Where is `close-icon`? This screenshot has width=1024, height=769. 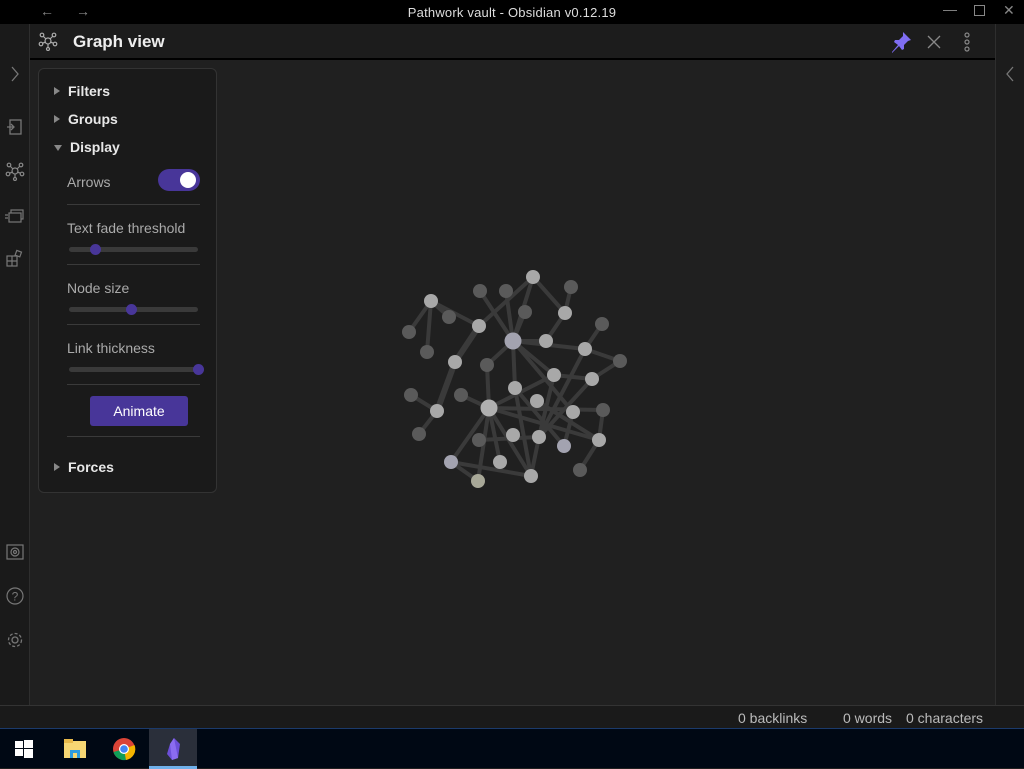 close-icon is located at coordinates (934, 42).